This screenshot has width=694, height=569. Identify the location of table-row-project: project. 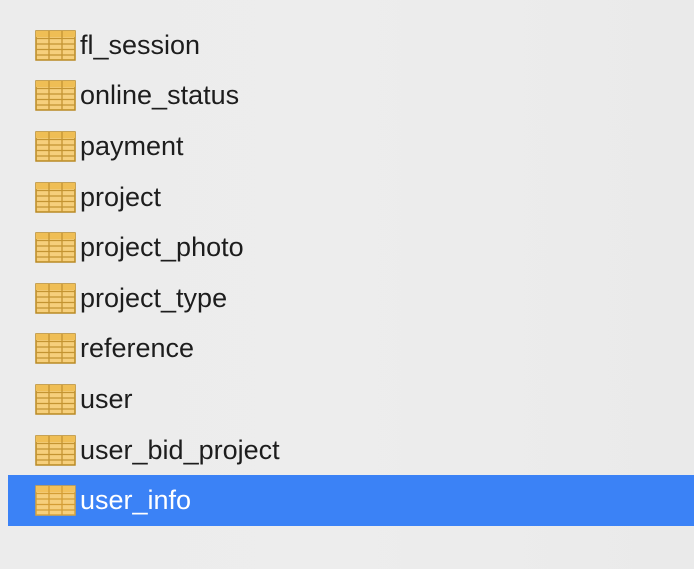
(347, 197).